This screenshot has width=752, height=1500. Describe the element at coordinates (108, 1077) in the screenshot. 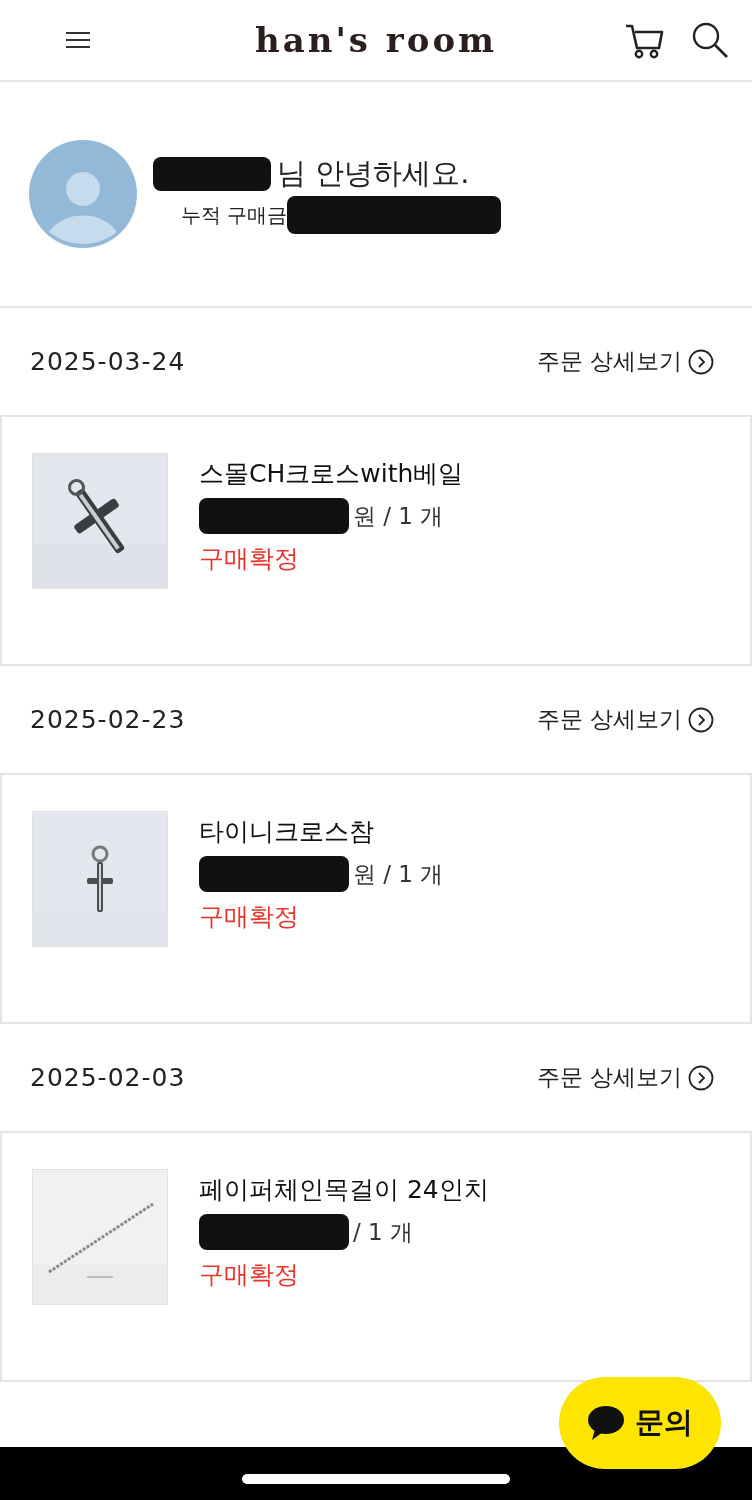

I see `order-date: 2025-02-03` at that location.